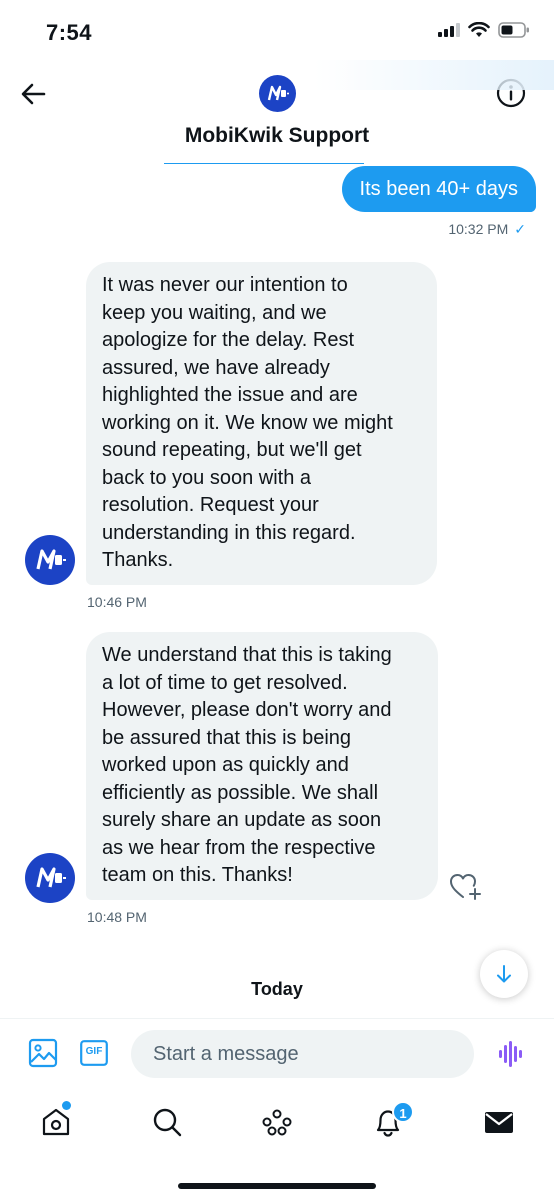  Describe the element at coordinates (434, 75) in the screenshot. I see `header-shadow` at that location.